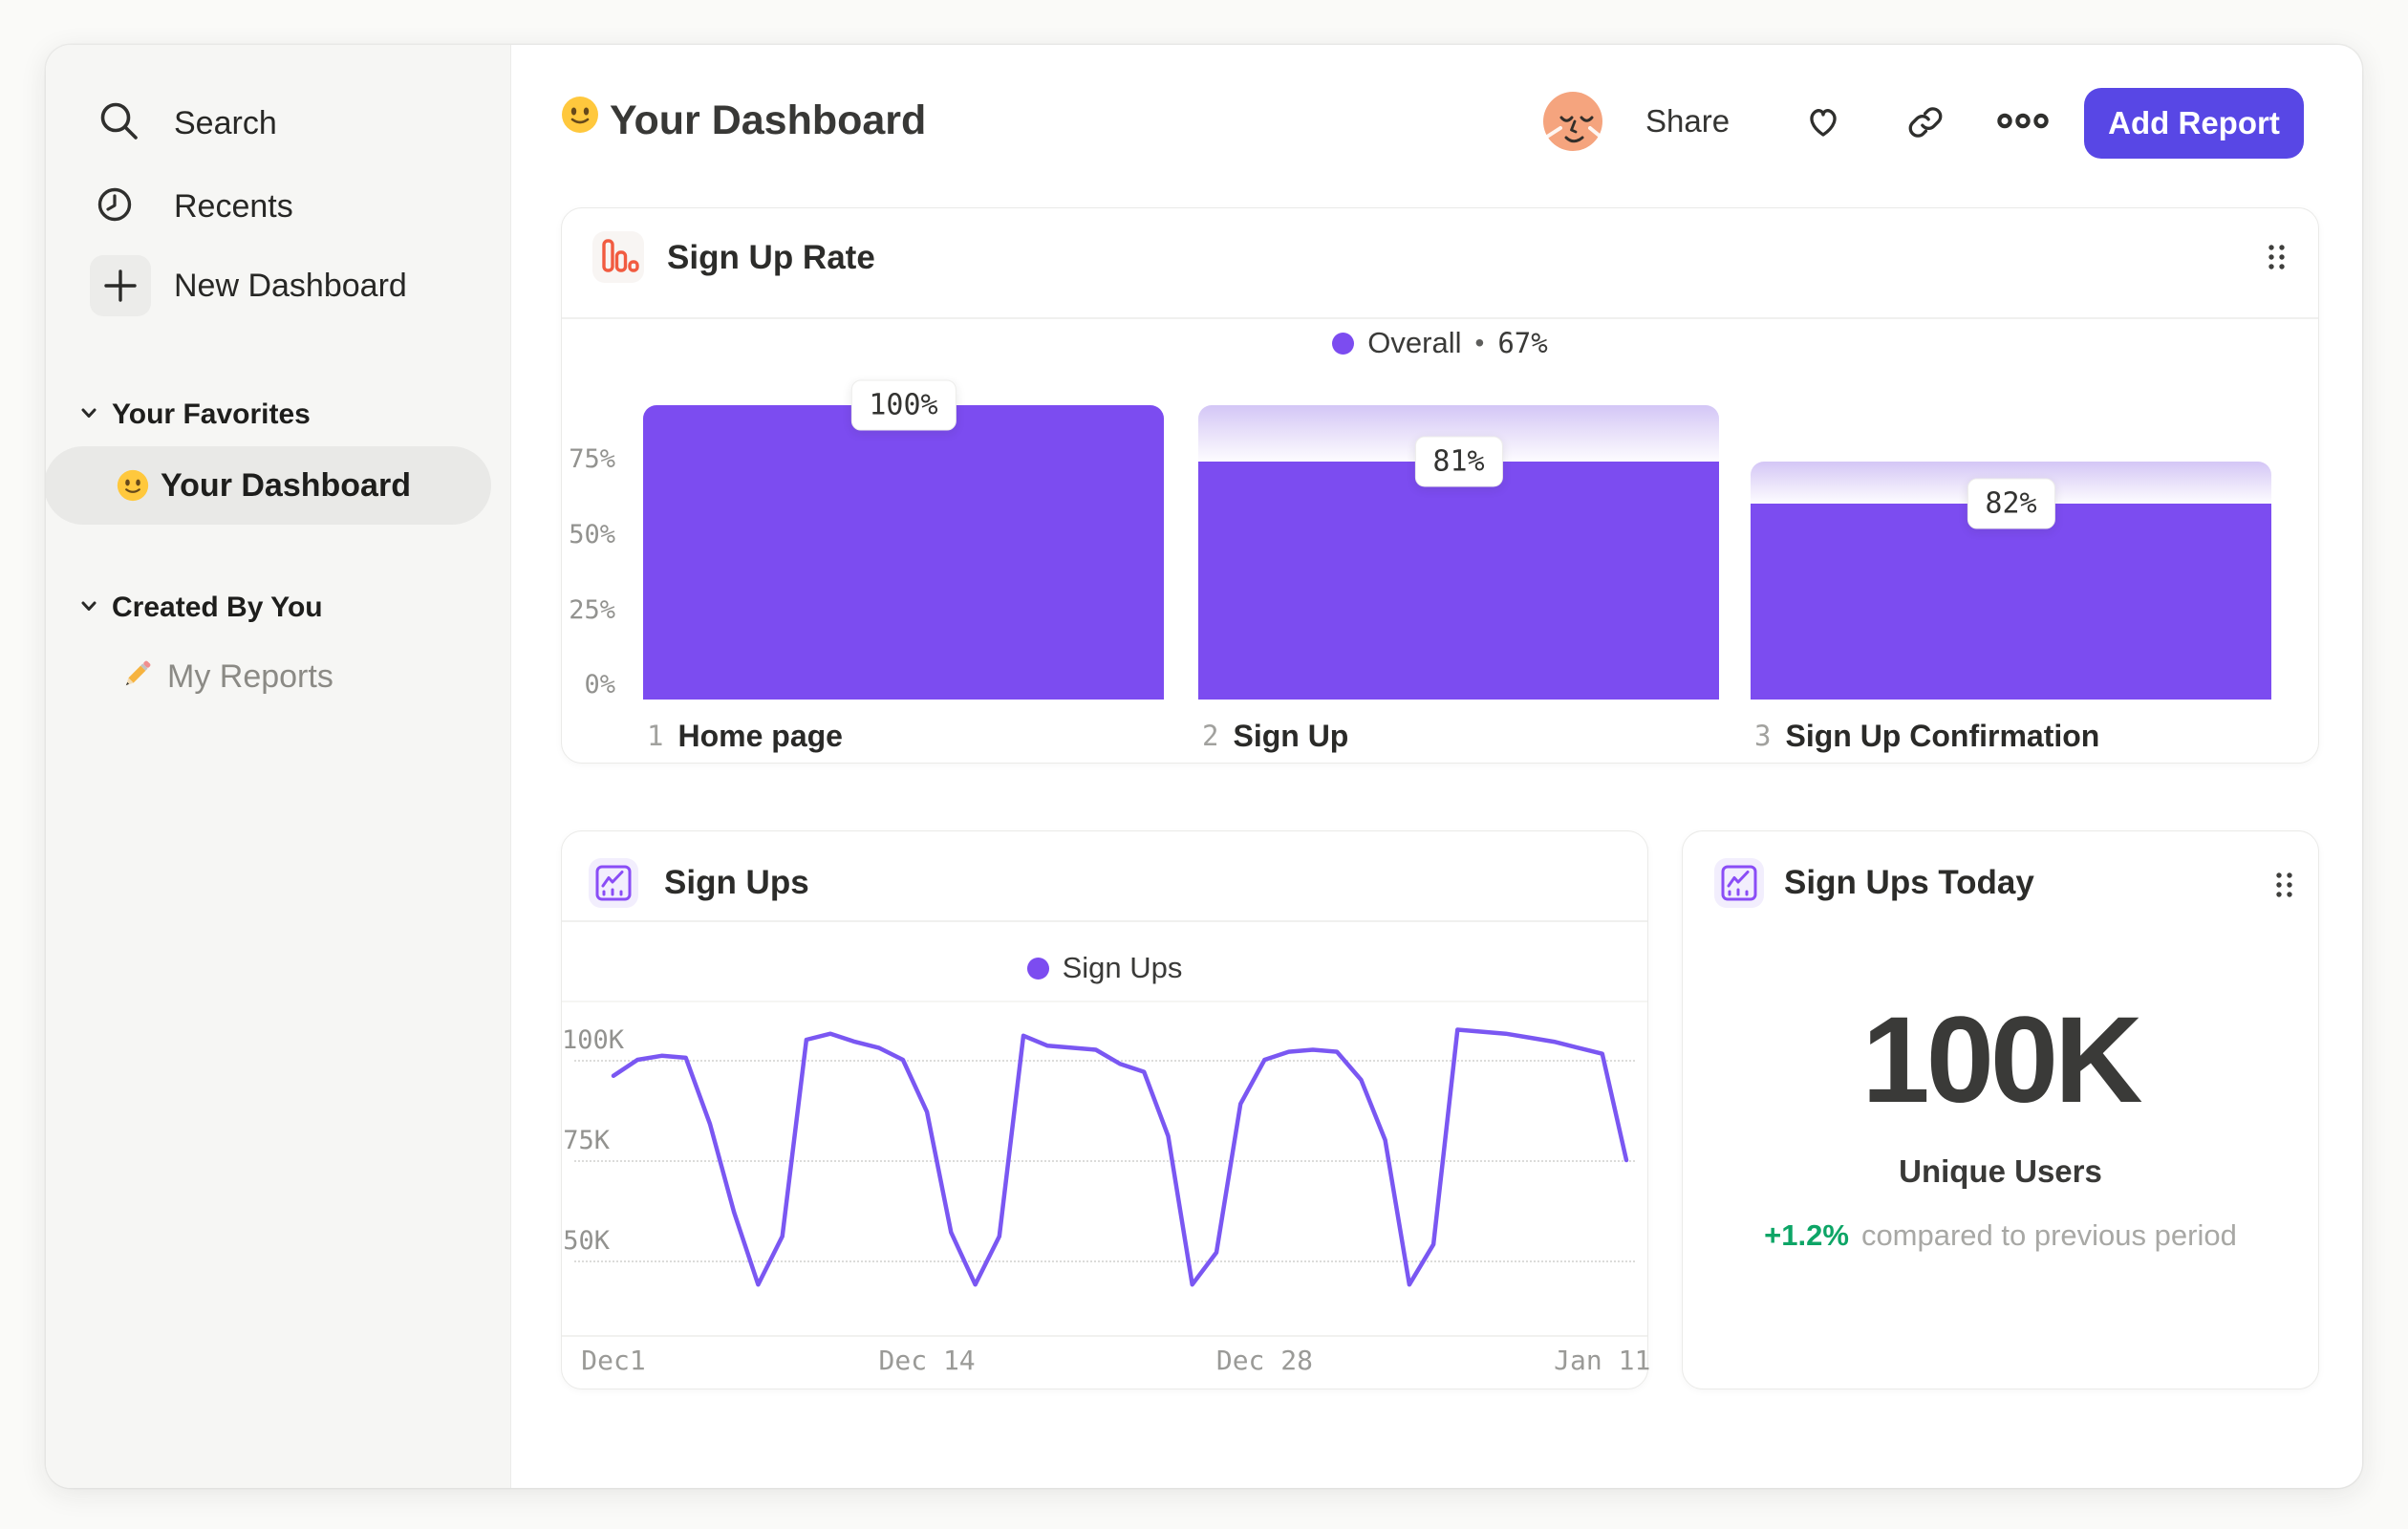  I want to click on sidebar-item-my-reports: My Reports, so click(226, 677).